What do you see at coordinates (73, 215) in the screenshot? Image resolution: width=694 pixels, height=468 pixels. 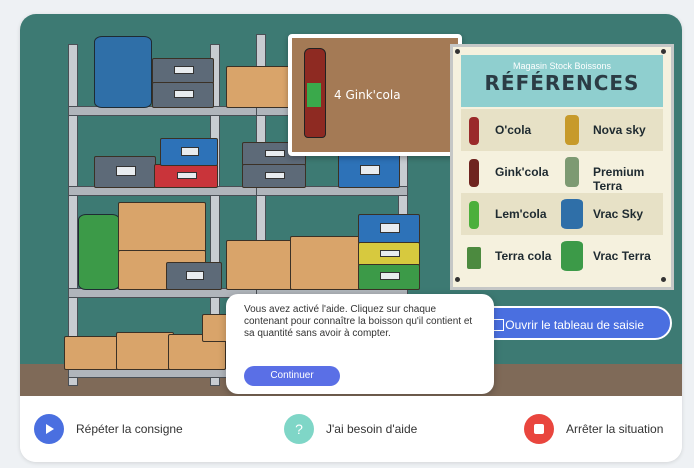 I see `shelf-post` at bounding box center [73, 215].